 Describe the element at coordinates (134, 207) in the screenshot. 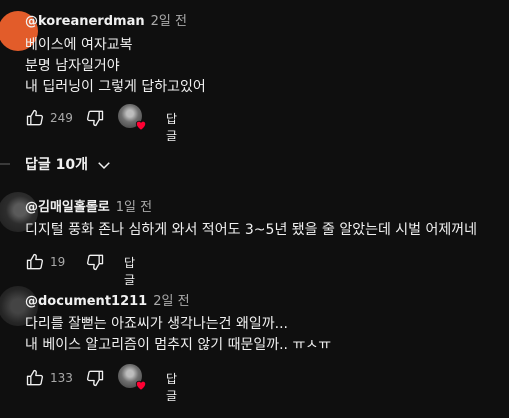

I see `comment-time: 1일 전` at that location.